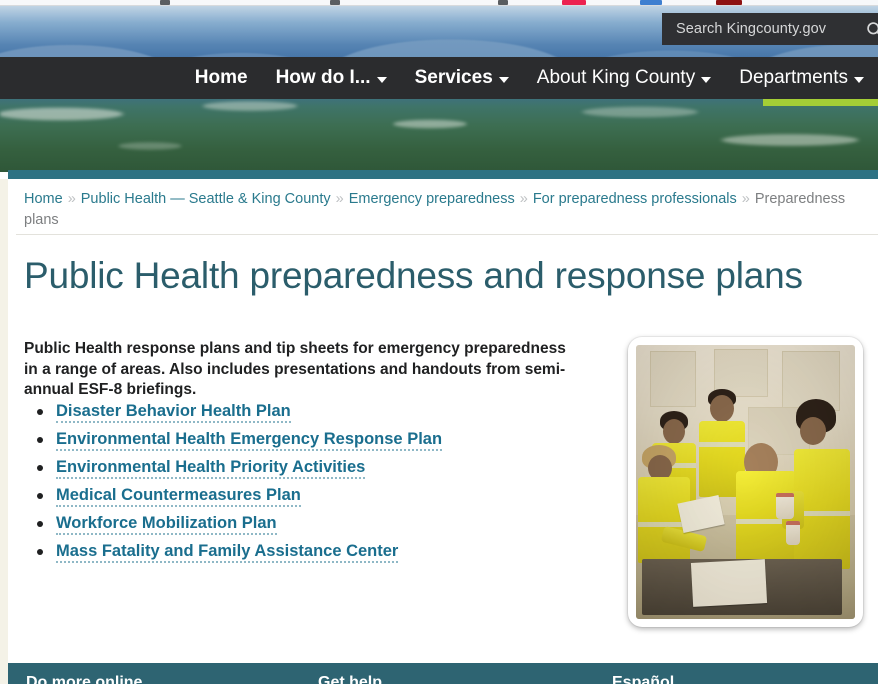 Image resolution: width=878 pixels, height=684 pixels. Describe the element at coordinates (166, 524) in the screenshot. I see `plan-link-workforce-mobilization: Workforce Mobilization Plan` at that location.